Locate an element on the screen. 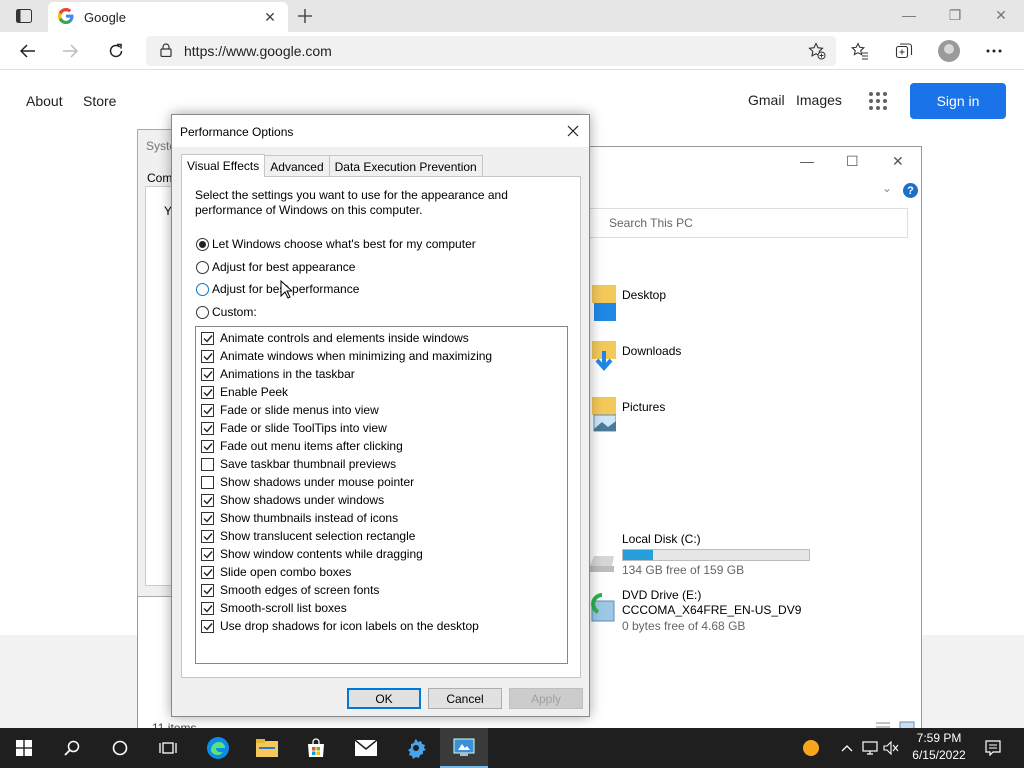 This screenshot has width=1024, height=768. folder-desktop: Desktop is located at coordinates (644, 295).